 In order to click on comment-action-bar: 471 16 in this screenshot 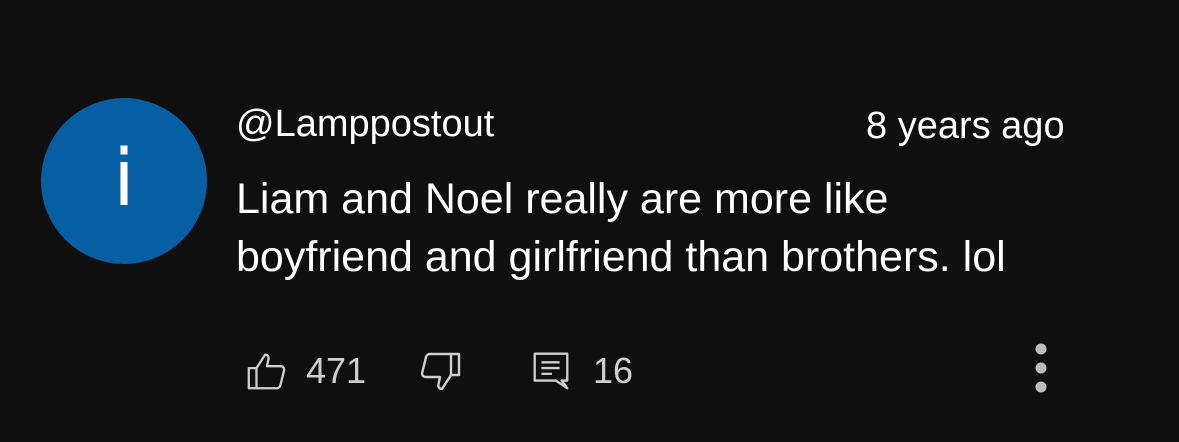, I will do `click(589, 370)`.